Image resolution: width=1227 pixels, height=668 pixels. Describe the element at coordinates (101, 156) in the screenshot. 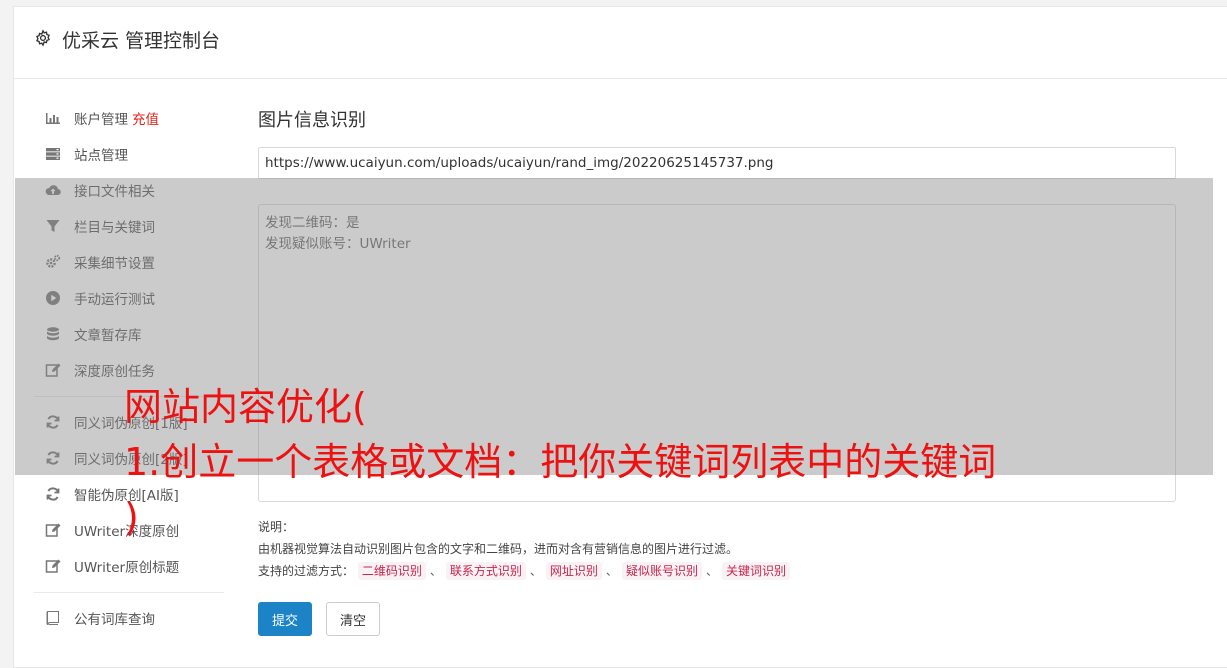

I see `sidebar-item-label: 站点管理` at that location.